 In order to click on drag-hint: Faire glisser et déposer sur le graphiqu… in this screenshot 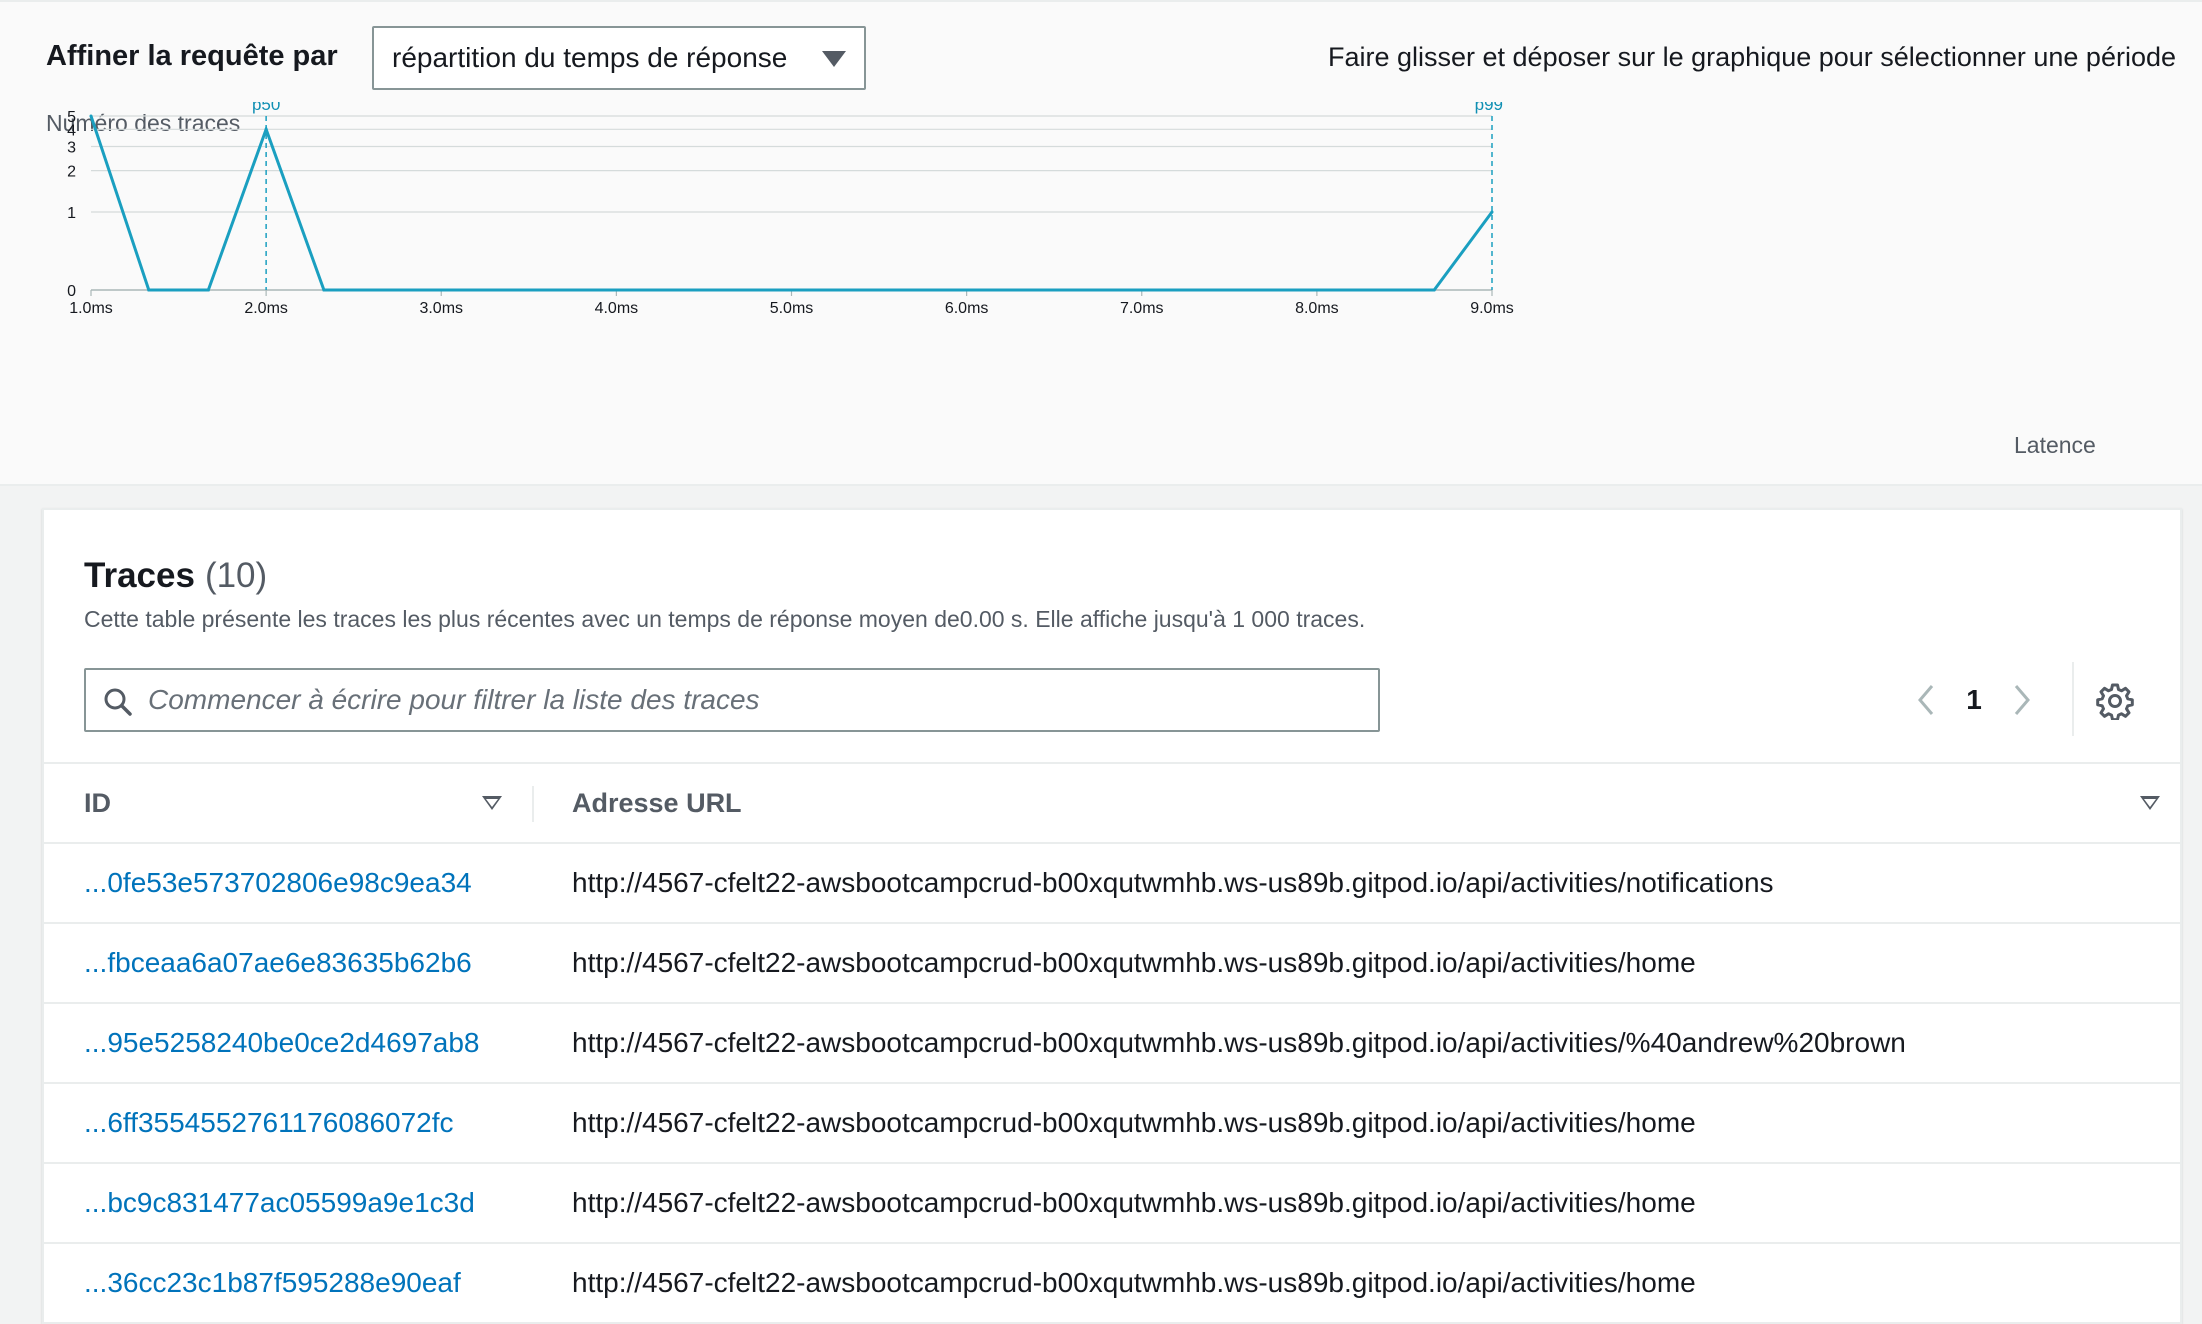, I will do `click(1751, 57)`.